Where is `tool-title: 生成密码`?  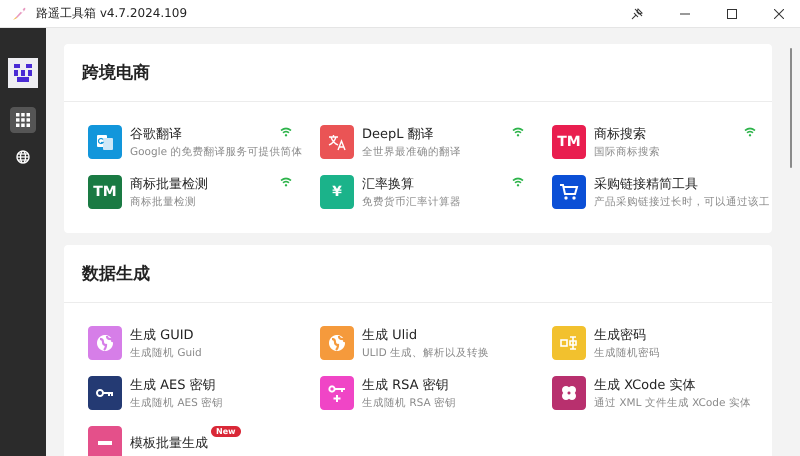
tool-title: 生成密码 is located at coordinates (620, 335).